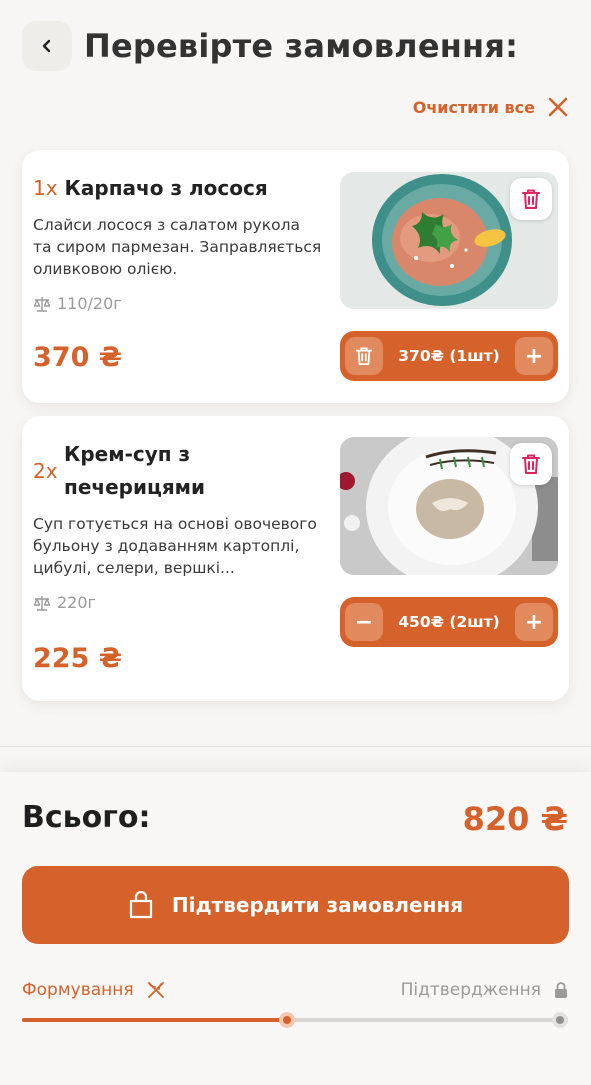  I want to click on progress-end-dot, so click(560, 1020).